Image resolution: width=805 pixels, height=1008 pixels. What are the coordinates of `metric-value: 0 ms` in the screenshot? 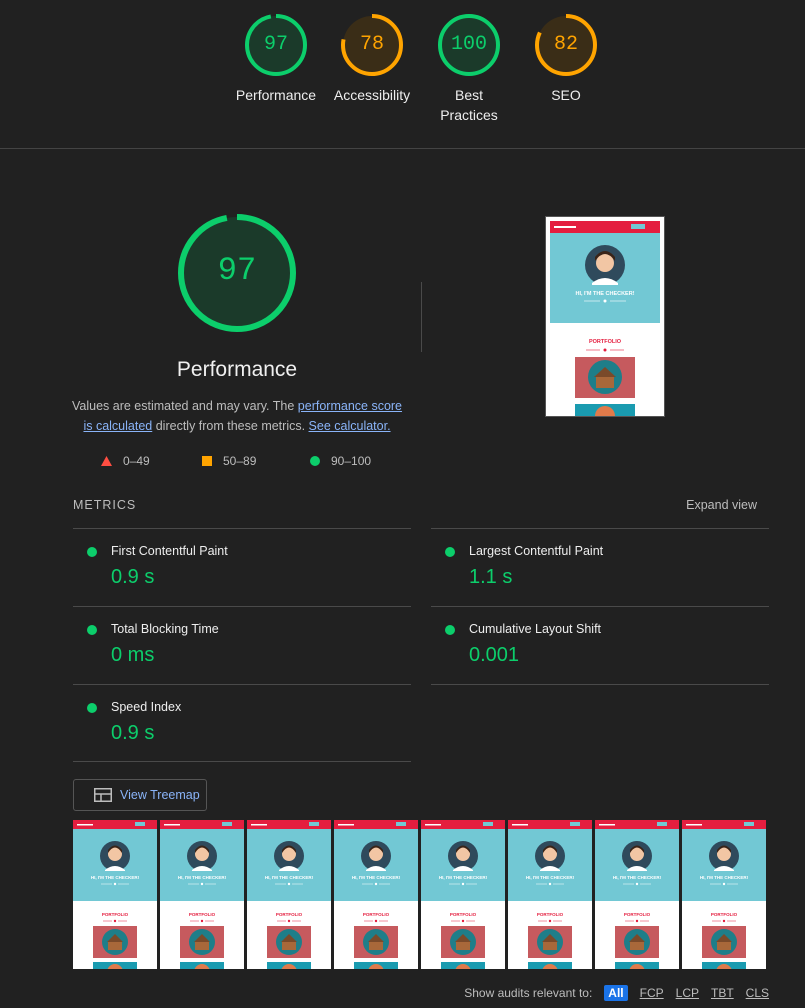 It's located at (133, 655).